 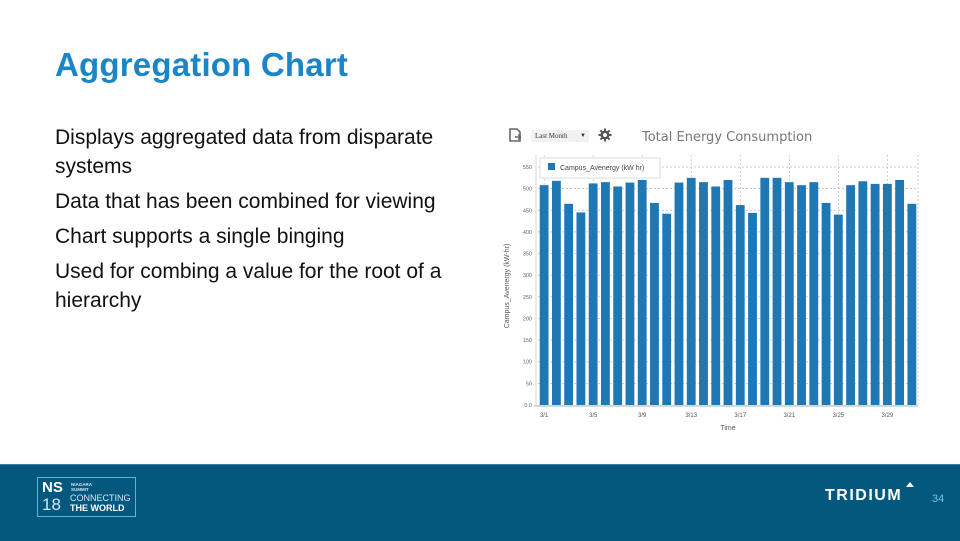 What do you see at coordinates (789, 416) in the screenshot?
I see `x-tick-label: 3/21` at bounding box center [789, 416].